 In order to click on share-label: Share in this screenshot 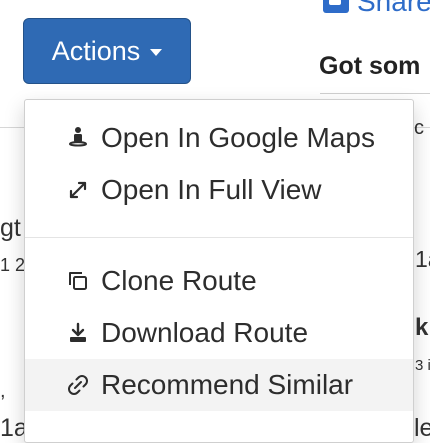, I will do `click(393, 8)`.